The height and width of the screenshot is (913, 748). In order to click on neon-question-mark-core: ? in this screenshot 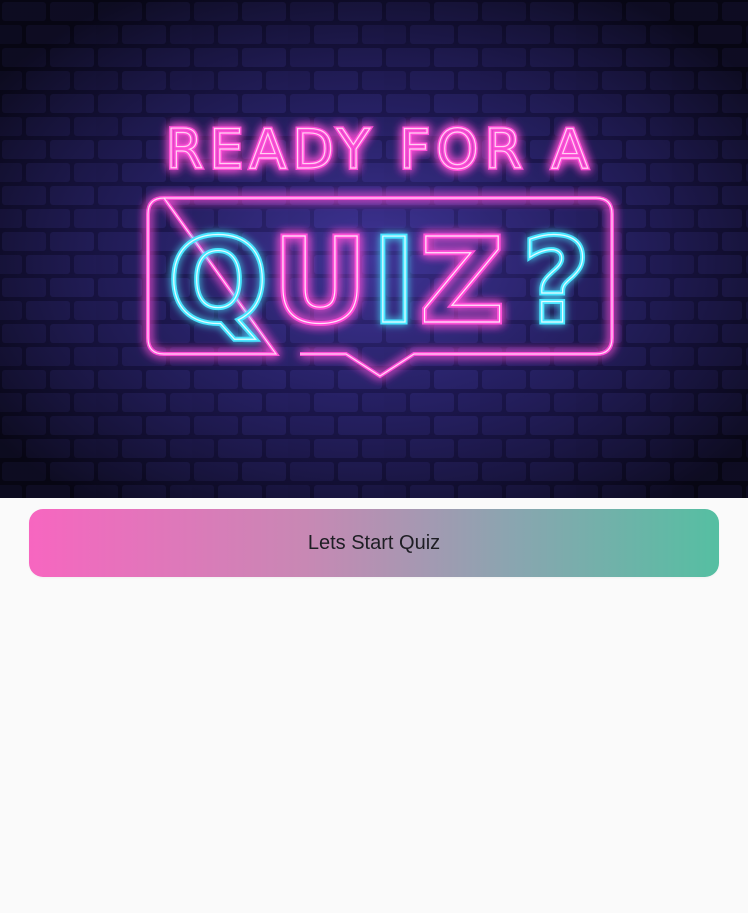, I will do `click(556, 281)`.